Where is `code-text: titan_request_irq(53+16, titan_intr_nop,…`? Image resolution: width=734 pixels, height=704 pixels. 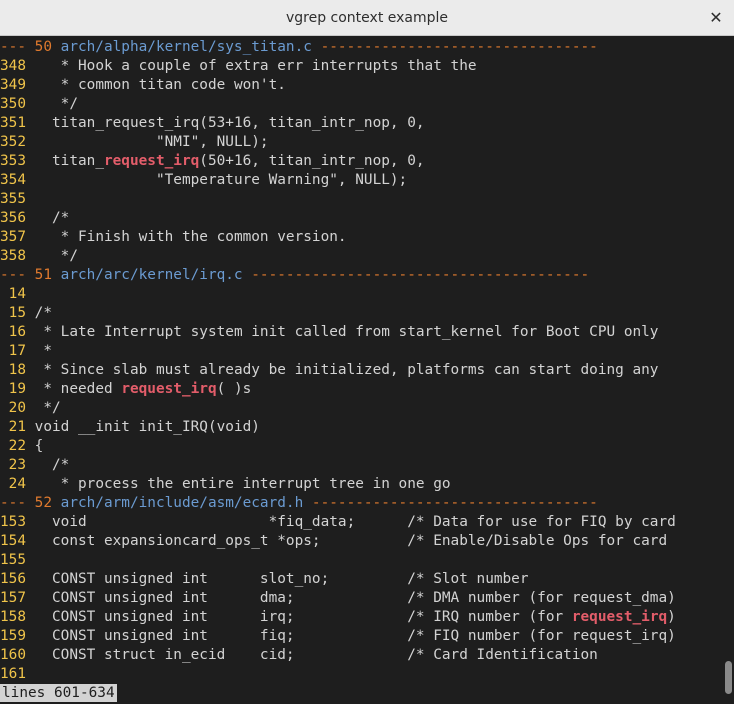 code-text: titan_request_irq(53+16, titan_intr_nop,… is located at coordinates (229, 123).